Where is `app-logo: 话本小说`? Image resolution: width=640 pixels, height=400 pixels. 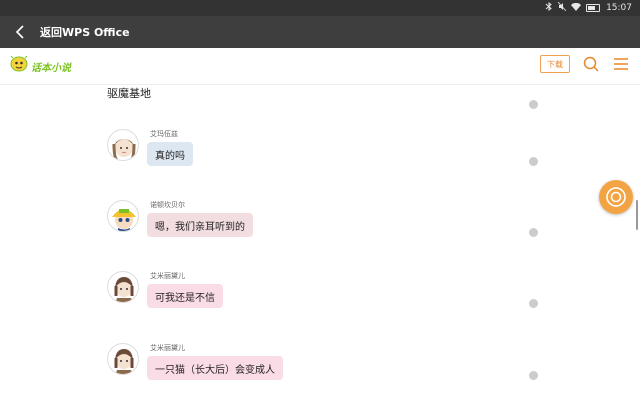 app-logo: 话本小说 is located at coordinates (40, 66).